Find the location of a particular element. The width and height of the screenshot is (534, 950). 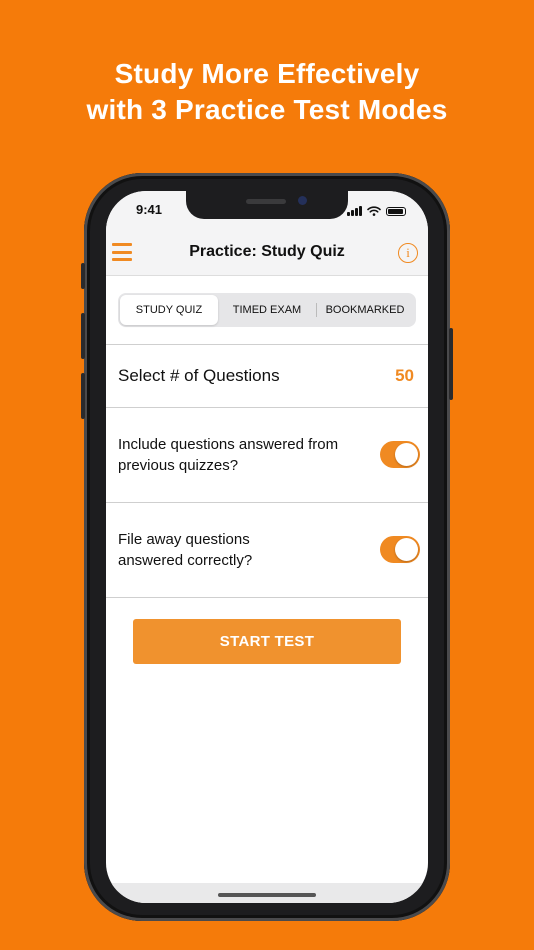

start-test-button: START TEST is located at coordinates (267, 641).